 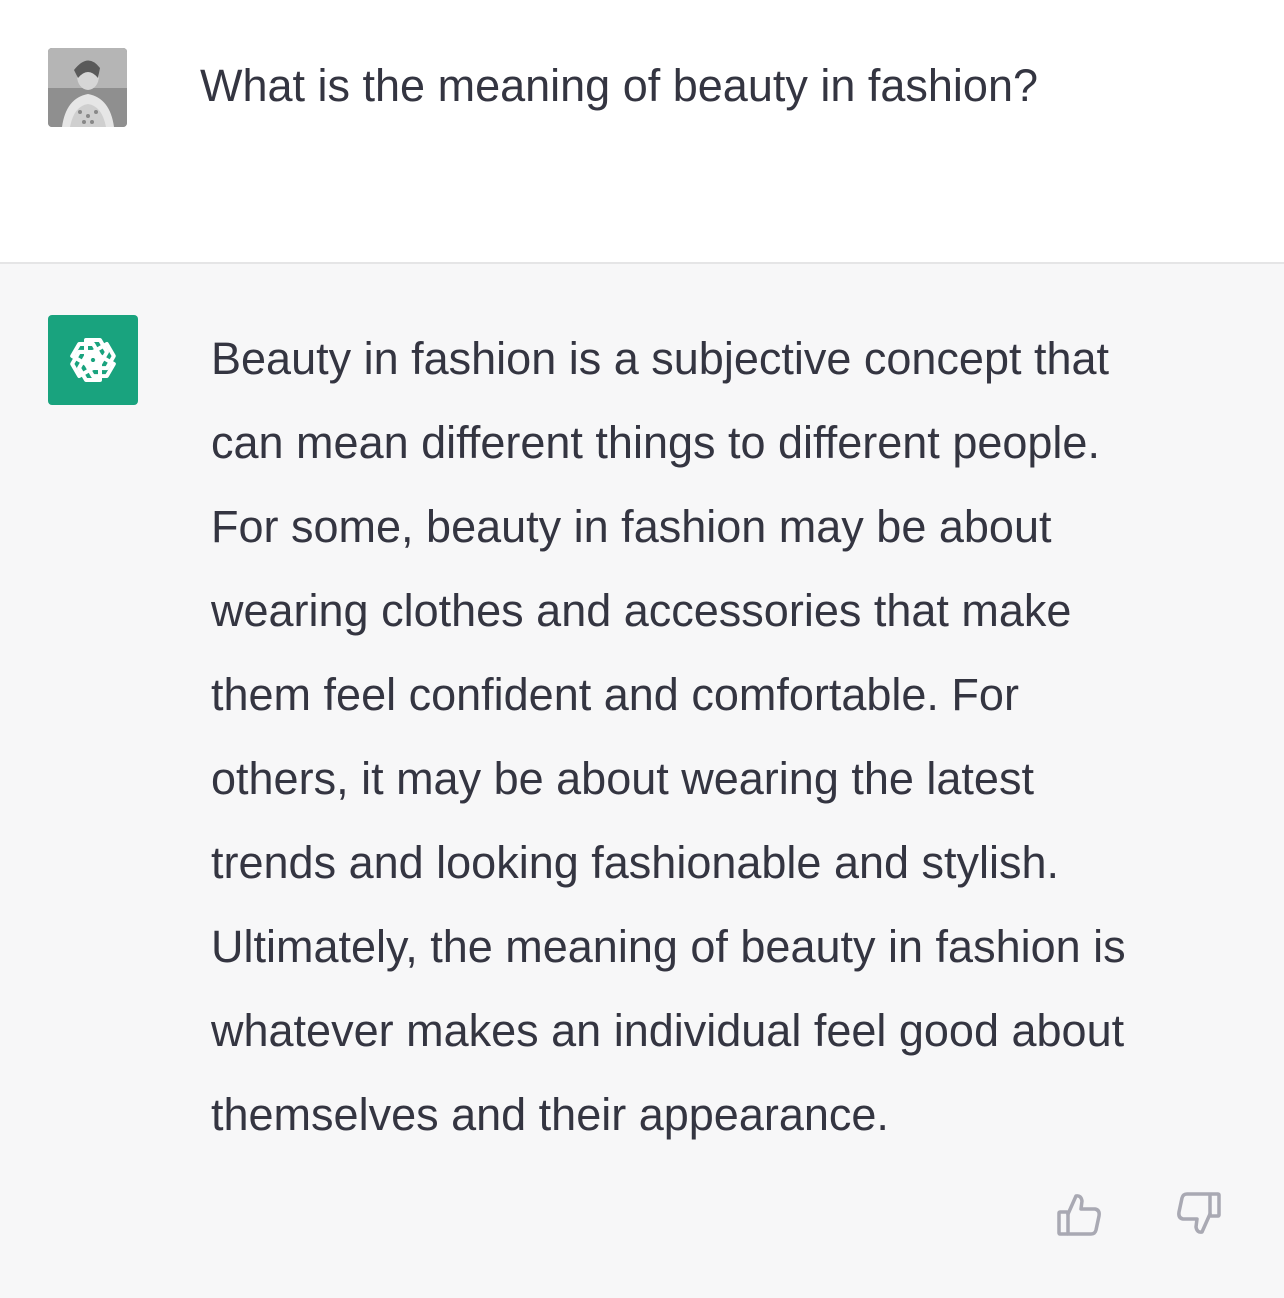 I want to click on thumbs-up-icon, so click(x=1079, y=1215).